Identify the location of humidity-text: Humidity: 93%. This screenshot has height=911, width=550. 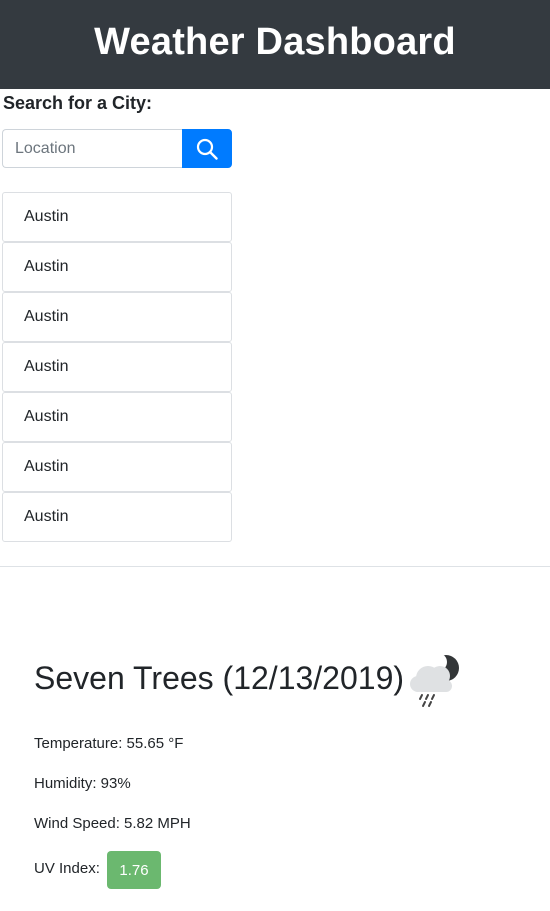
(82, 783).